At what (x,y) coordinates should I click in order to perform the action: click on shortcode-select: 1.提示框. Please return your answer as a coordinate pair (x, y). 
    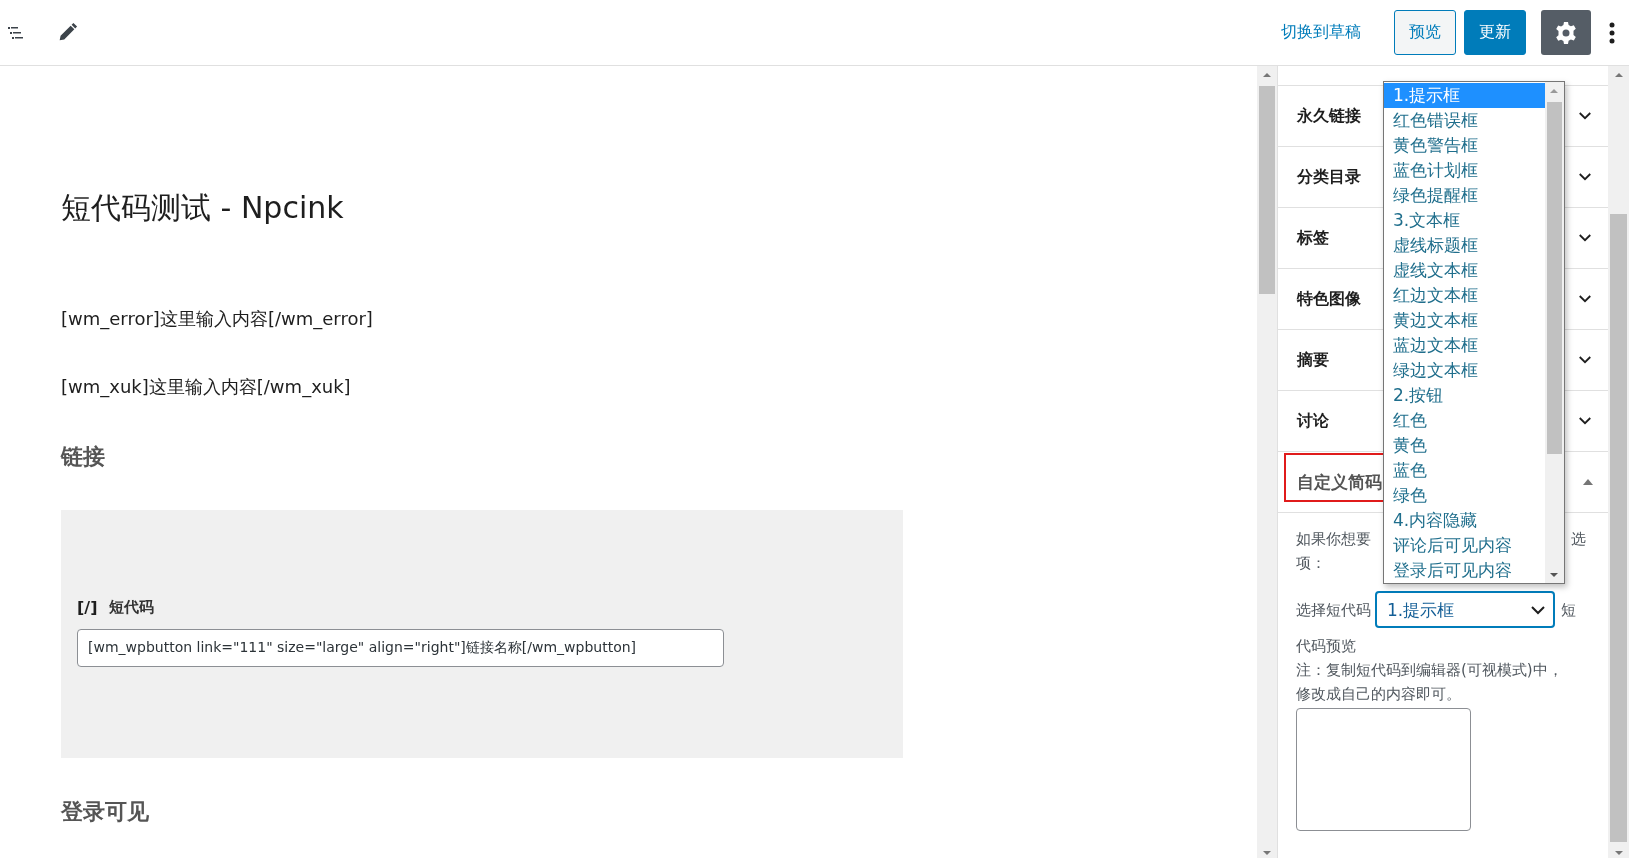
    Looking at the image, I should click on (1465, 609).